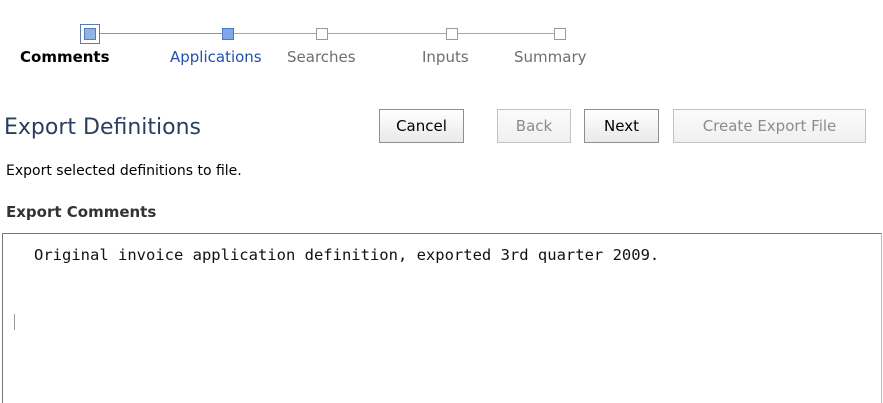 The width and height of the screenshot is (883, 403). Describe the element at coordinates (321, 57) in the screenshot. I see `train-step-searches: Searches` at that location.